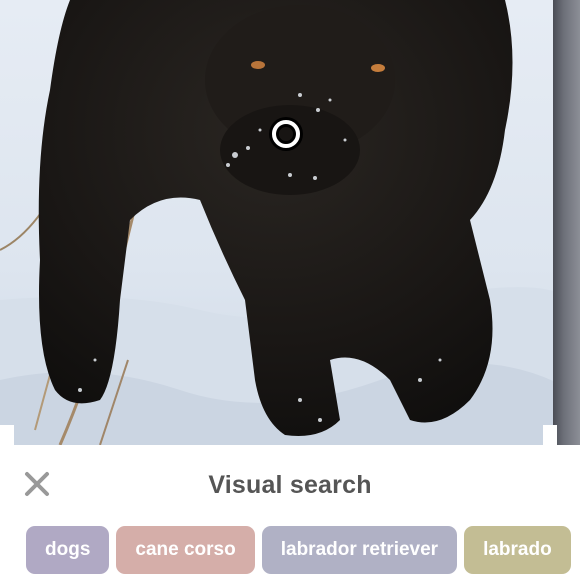  Describe the element at coordinates (185, 550) in the screenshot. I see `chip-cane-corso: cane corso` at that location.